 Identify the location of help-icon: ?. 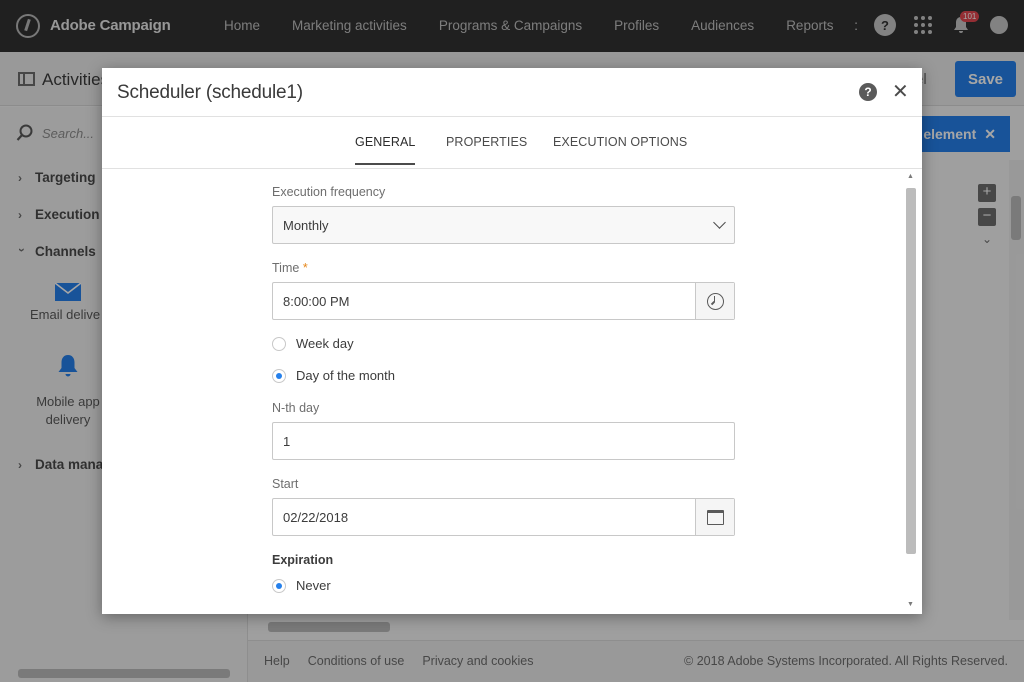
(868, 92).